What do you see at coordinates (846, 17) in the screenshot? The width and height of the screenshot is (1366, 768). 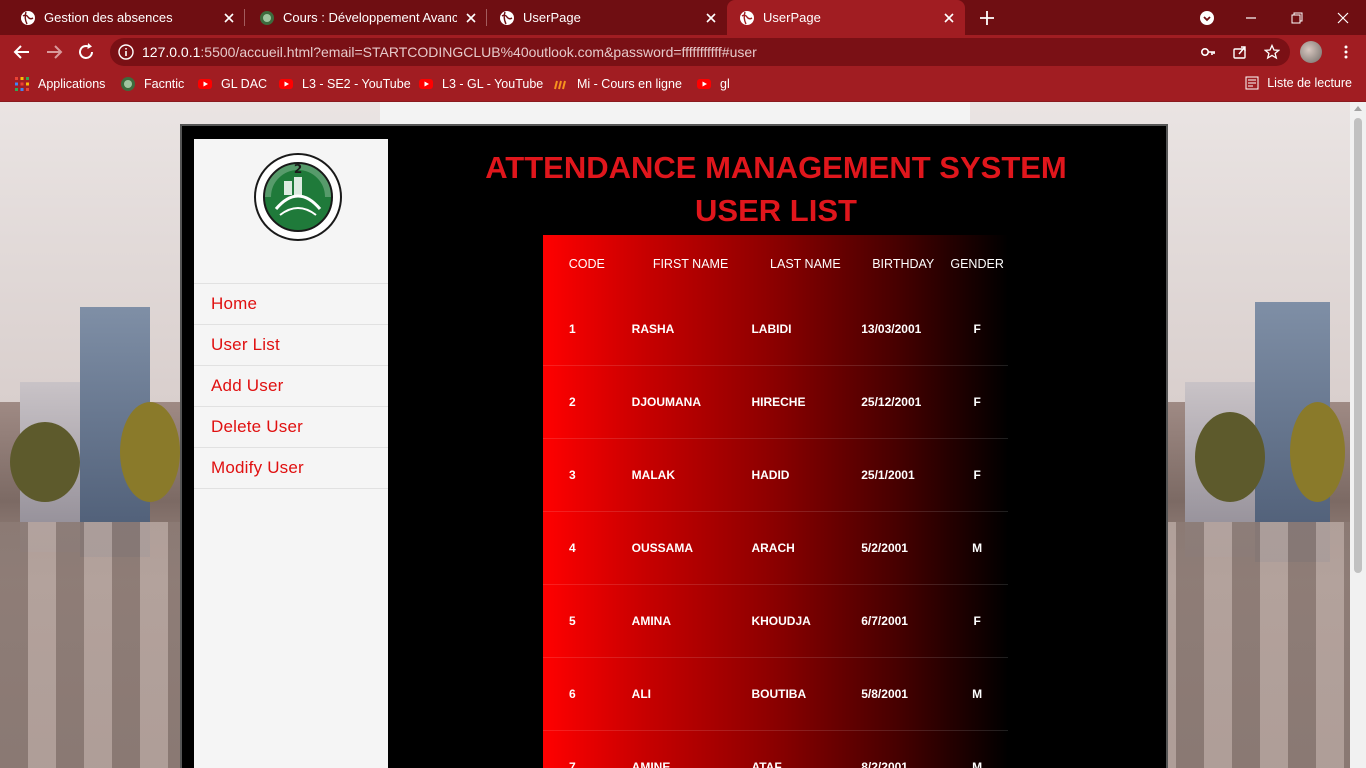 I see `tab-userpage-active: UserPage` at bounding box center [846, 17].